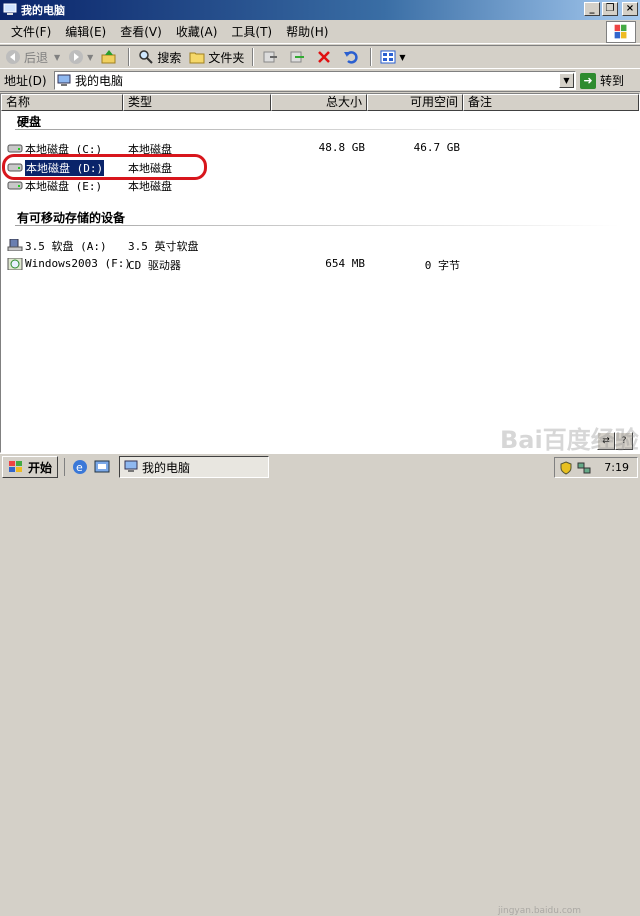 The image size is (640, 916). Describe the element at coordinates (415, 102) in the screenshot. I see `column-free-space: 可用空间` at that location.